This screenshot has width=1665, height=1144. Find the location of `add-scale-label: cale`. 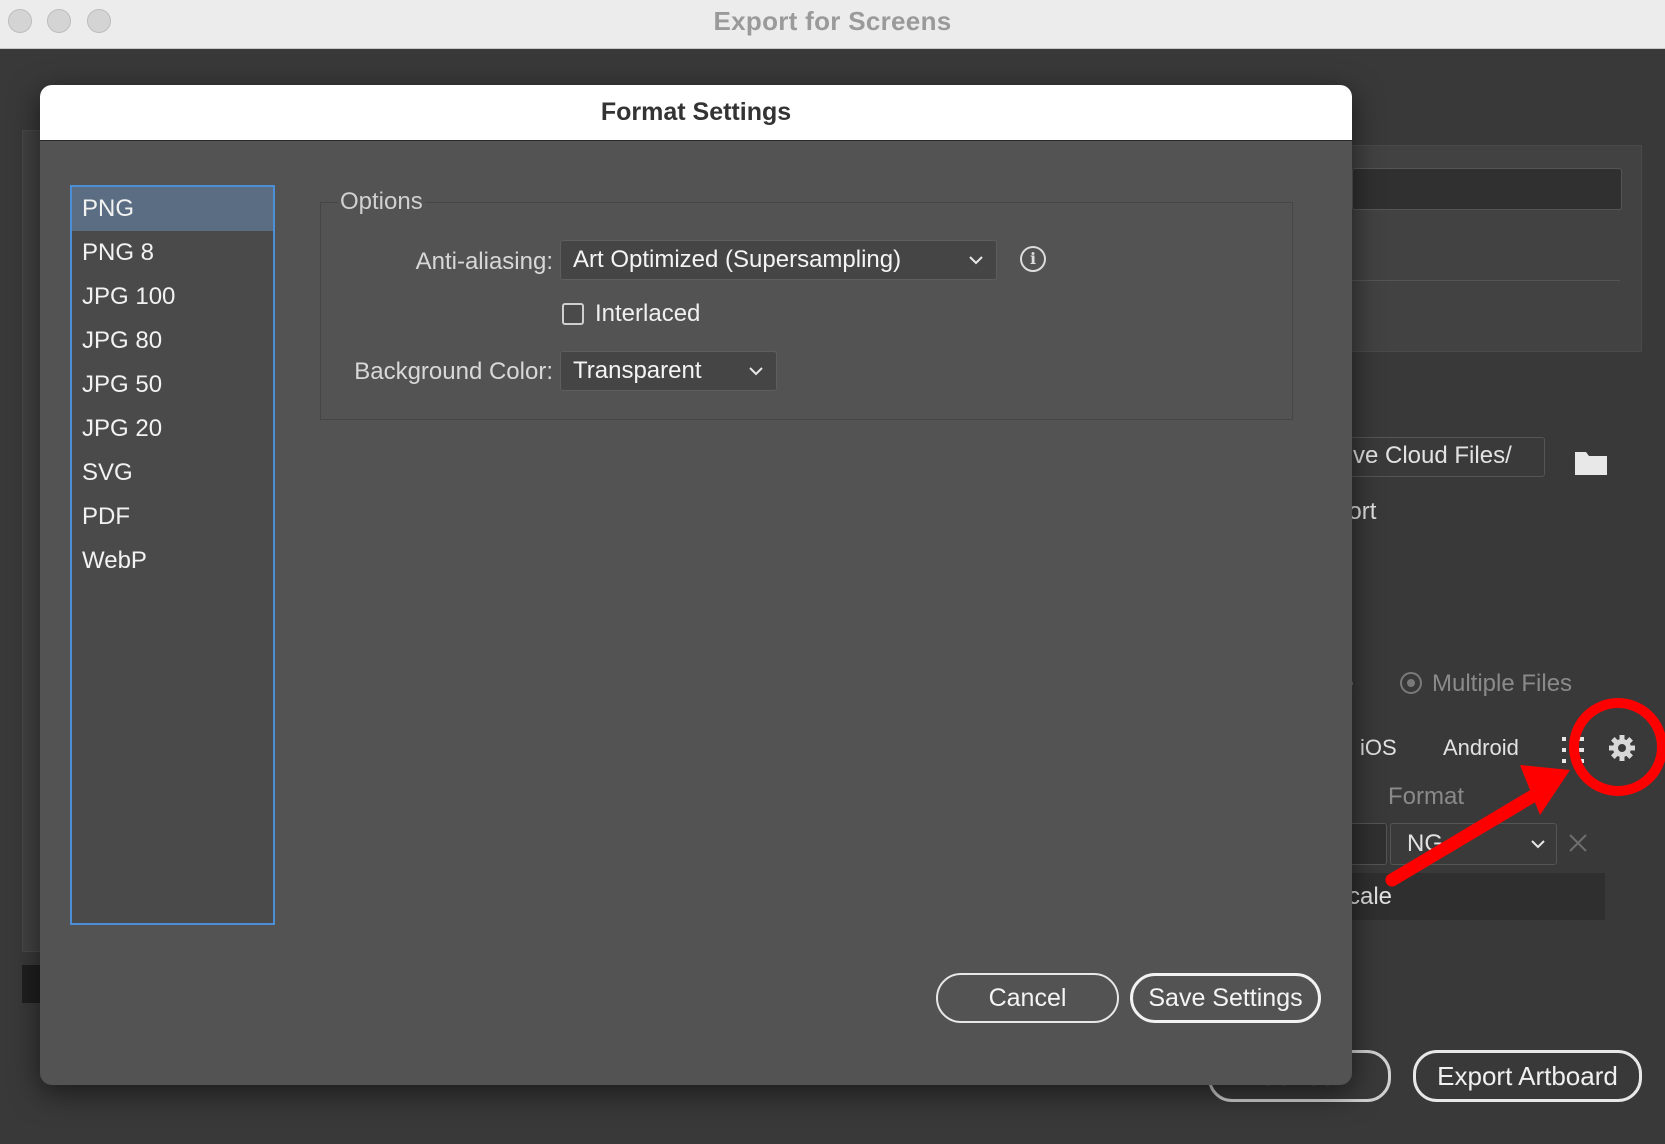

add-scale-label: cale is located at coordinates (1370, 896).